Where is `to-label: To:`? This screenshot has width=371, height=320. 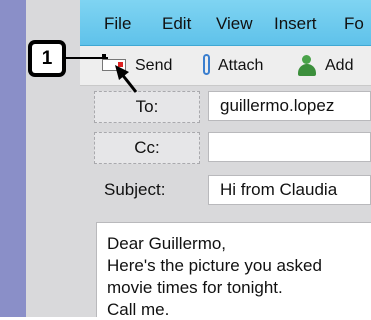 to-label: To: is located at coordinates (147, 107).